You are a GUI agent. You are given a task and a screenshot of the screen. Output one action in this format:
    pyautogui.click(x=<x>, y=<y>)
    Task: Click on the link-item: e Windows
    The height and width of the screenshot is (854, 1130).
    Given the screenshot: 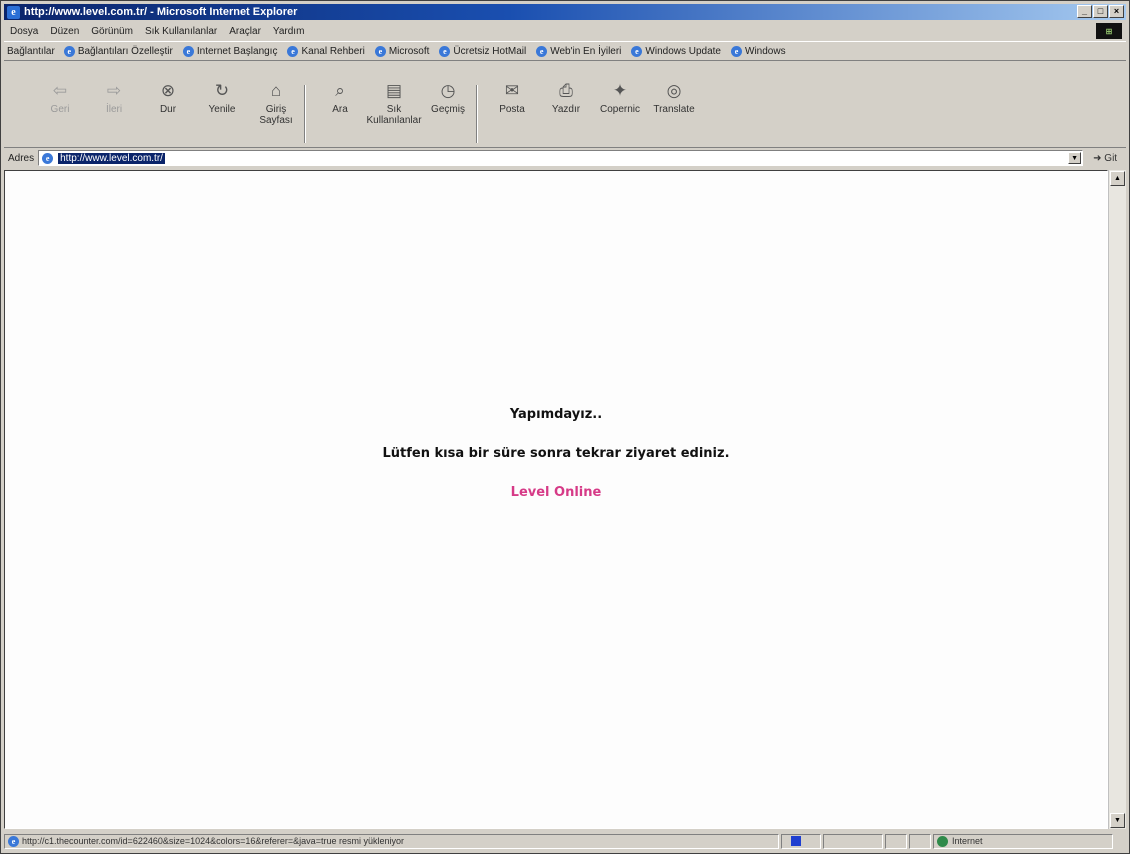 What is the action you would take?
    pyautogui.click(x=760, y=51)
    